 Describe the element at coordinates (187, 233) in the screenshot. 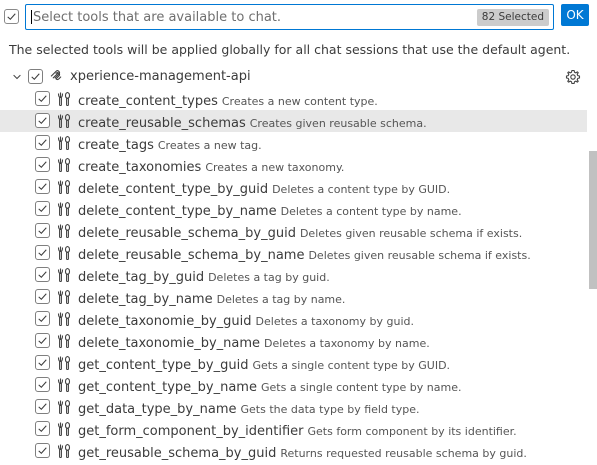

I see `tool-name: delete_reusable_schema_by_guid` at that location.